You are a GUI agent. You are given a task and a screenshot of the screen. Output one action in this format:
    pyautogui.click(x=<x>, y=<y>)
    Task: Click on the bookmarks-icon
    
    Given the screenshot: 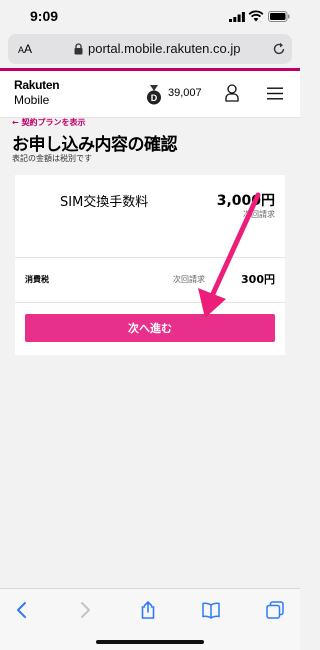 What is the action you would take?
    pyautogui.click(x=211, y=610)
    